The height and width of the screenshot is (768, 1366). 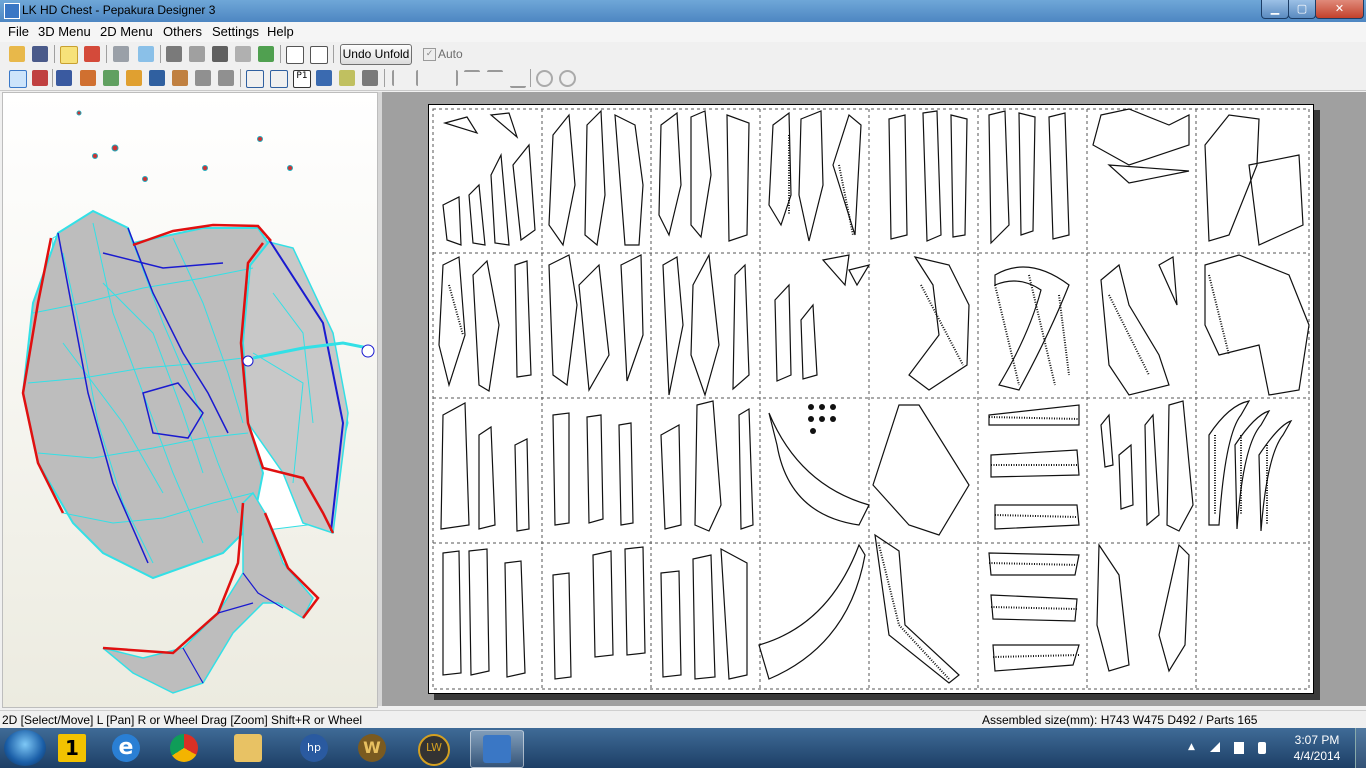 I want to click on title-bar: LK HD Chest - Pepakura Designer 3 ▁ ▢ ✕, so click(x=683, y=11).